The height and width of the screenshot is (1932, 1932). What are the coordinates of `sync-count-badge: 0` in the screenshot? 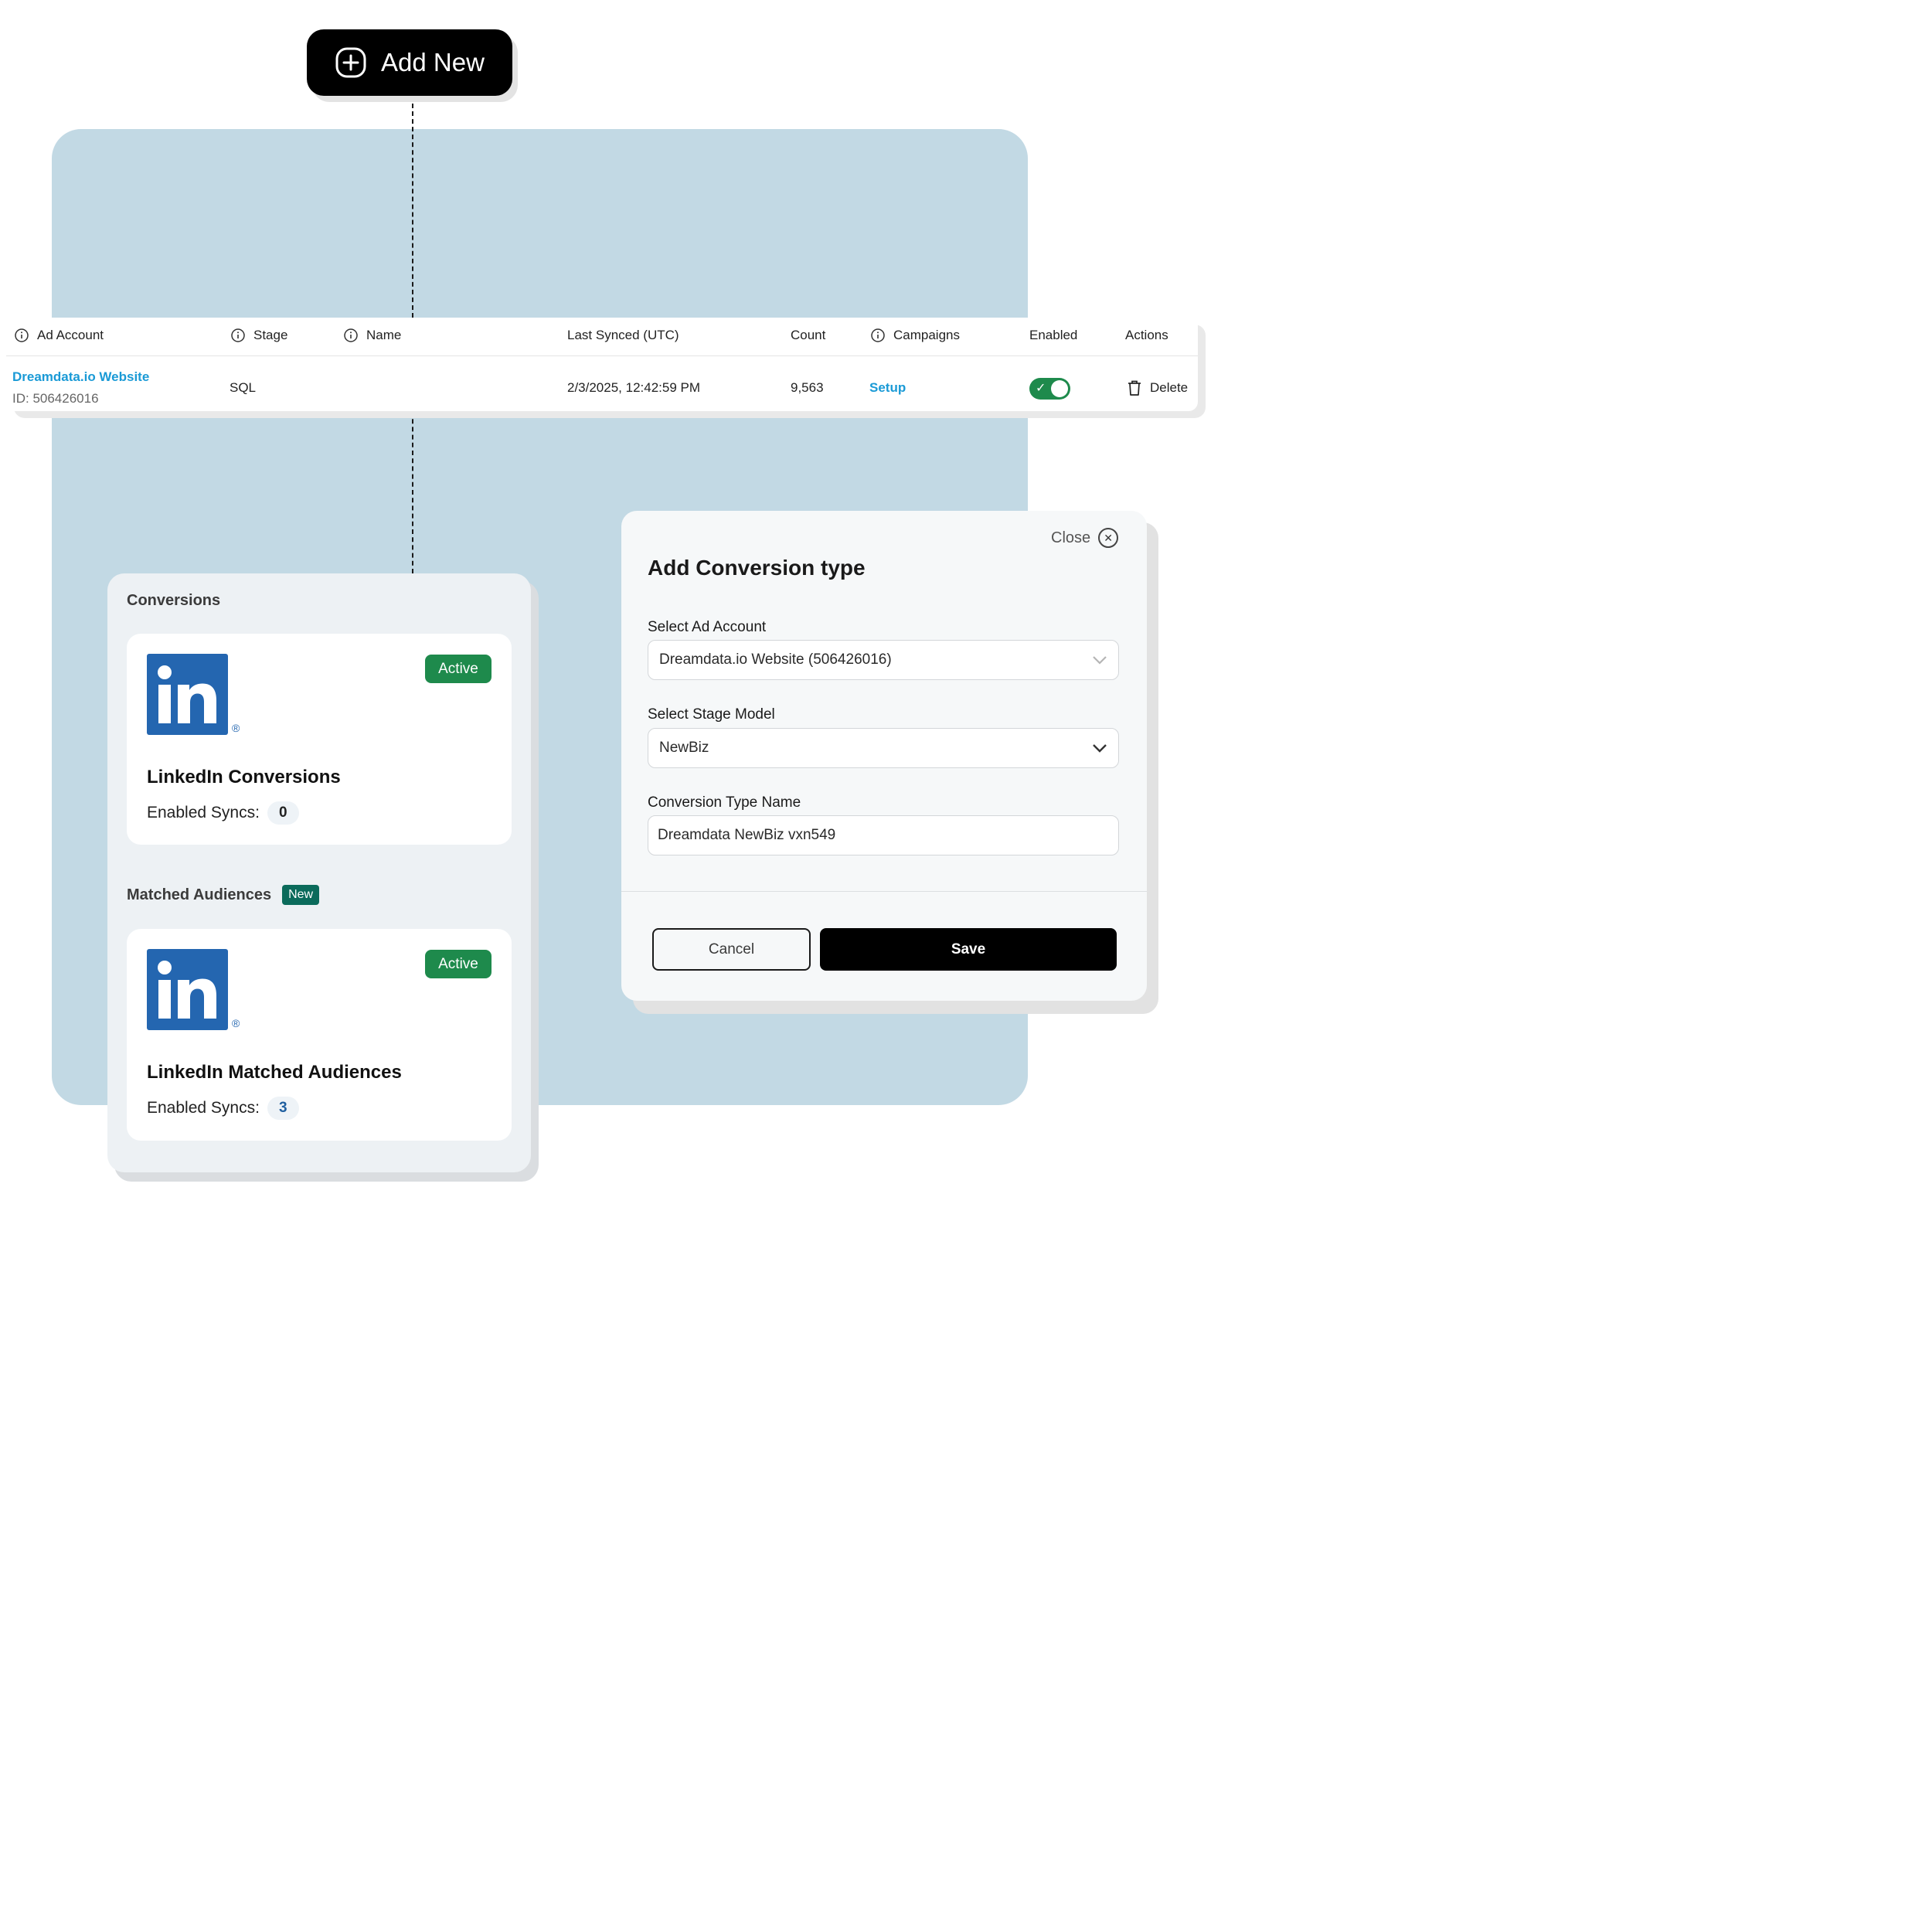 It's located at (283, 813).